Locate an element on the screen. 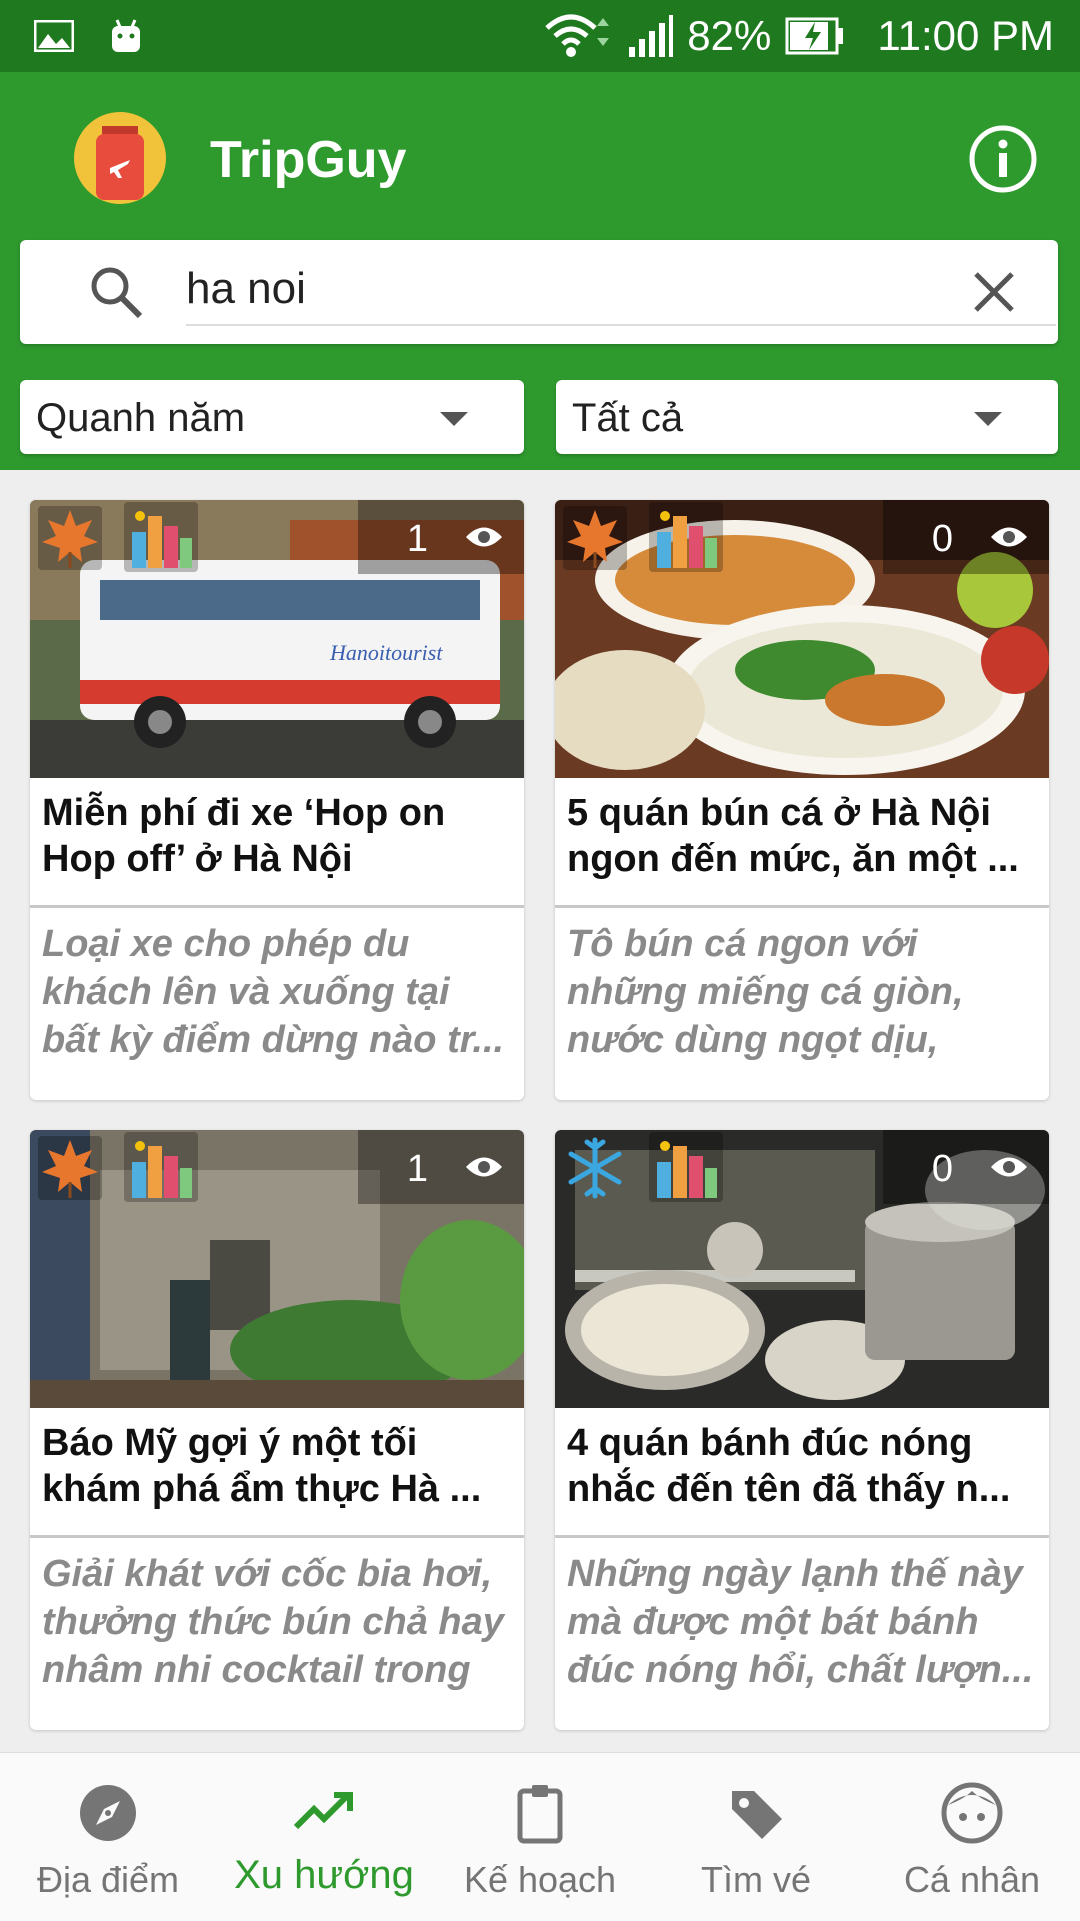 The height and width of the screenshot is (1921, 1080). nav-item-xu-huong: Xu hướng is located at coordinates (324, 1837).